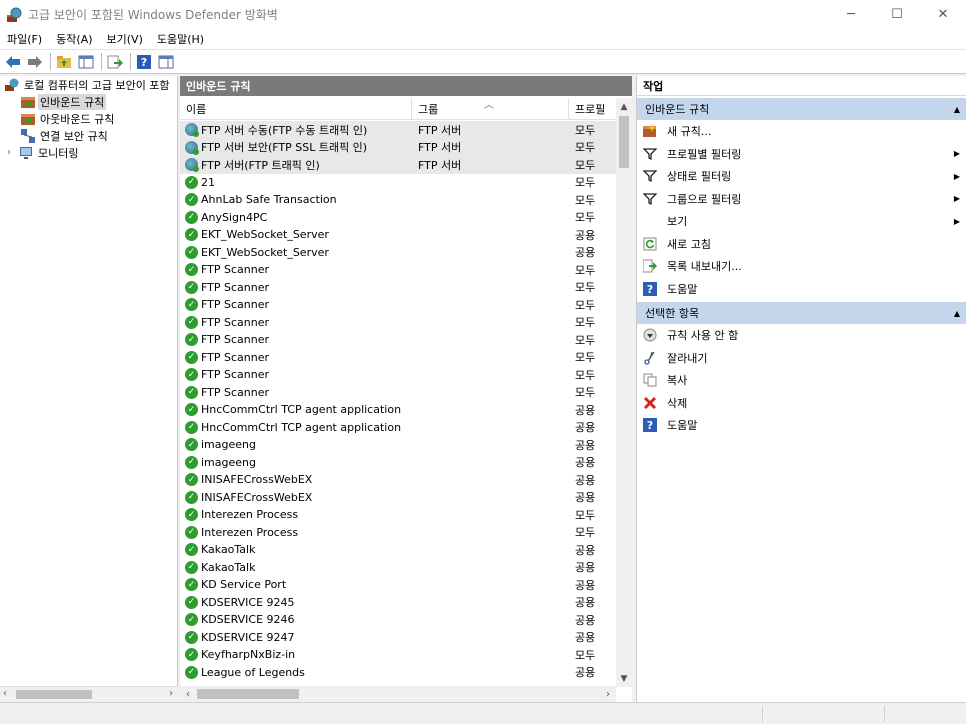 This screenshot has width=966, height=724. Describe the element at coordinates (125, 39) in the screenshot. I see `menu-view: 보기(V)` at that location.